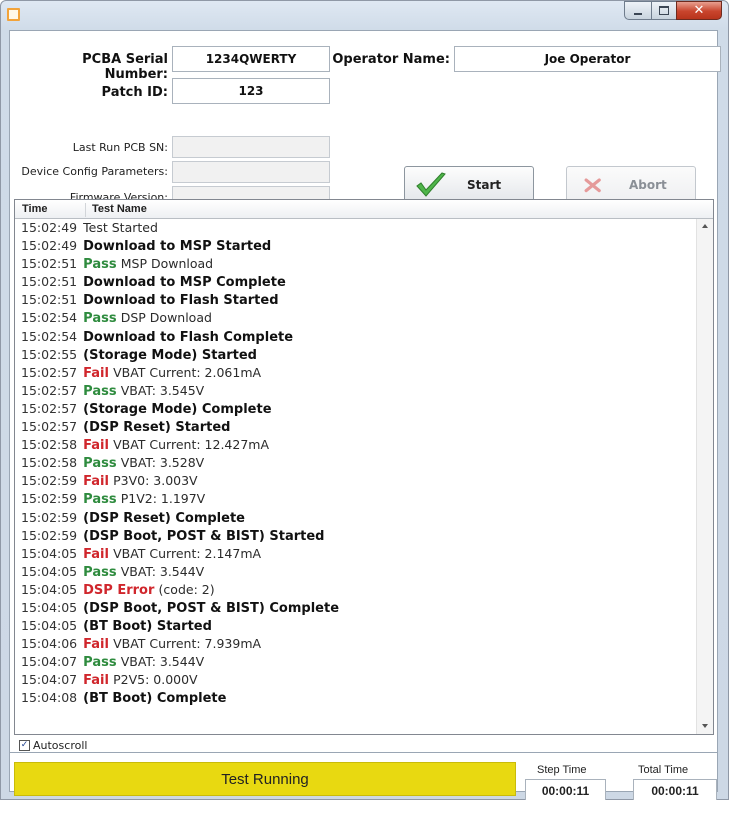 The height and width of the screenshot is (813, 729). What do you see at coordinates (355, 337) in the screenshot?
I see `log-row: 15:02:54 Download to Flash Complete` at bounding box center [355, 337].